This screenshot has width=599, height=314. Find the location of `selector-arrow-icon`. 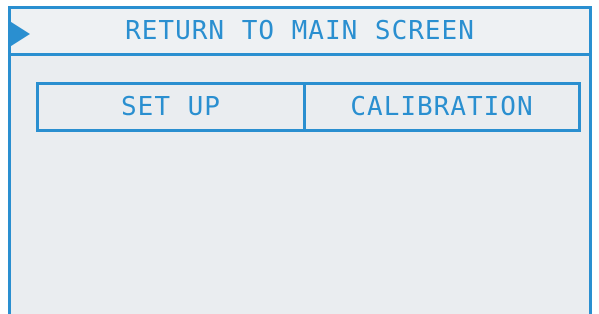

selector-arrow-icon is located at coordinates (19, 34).